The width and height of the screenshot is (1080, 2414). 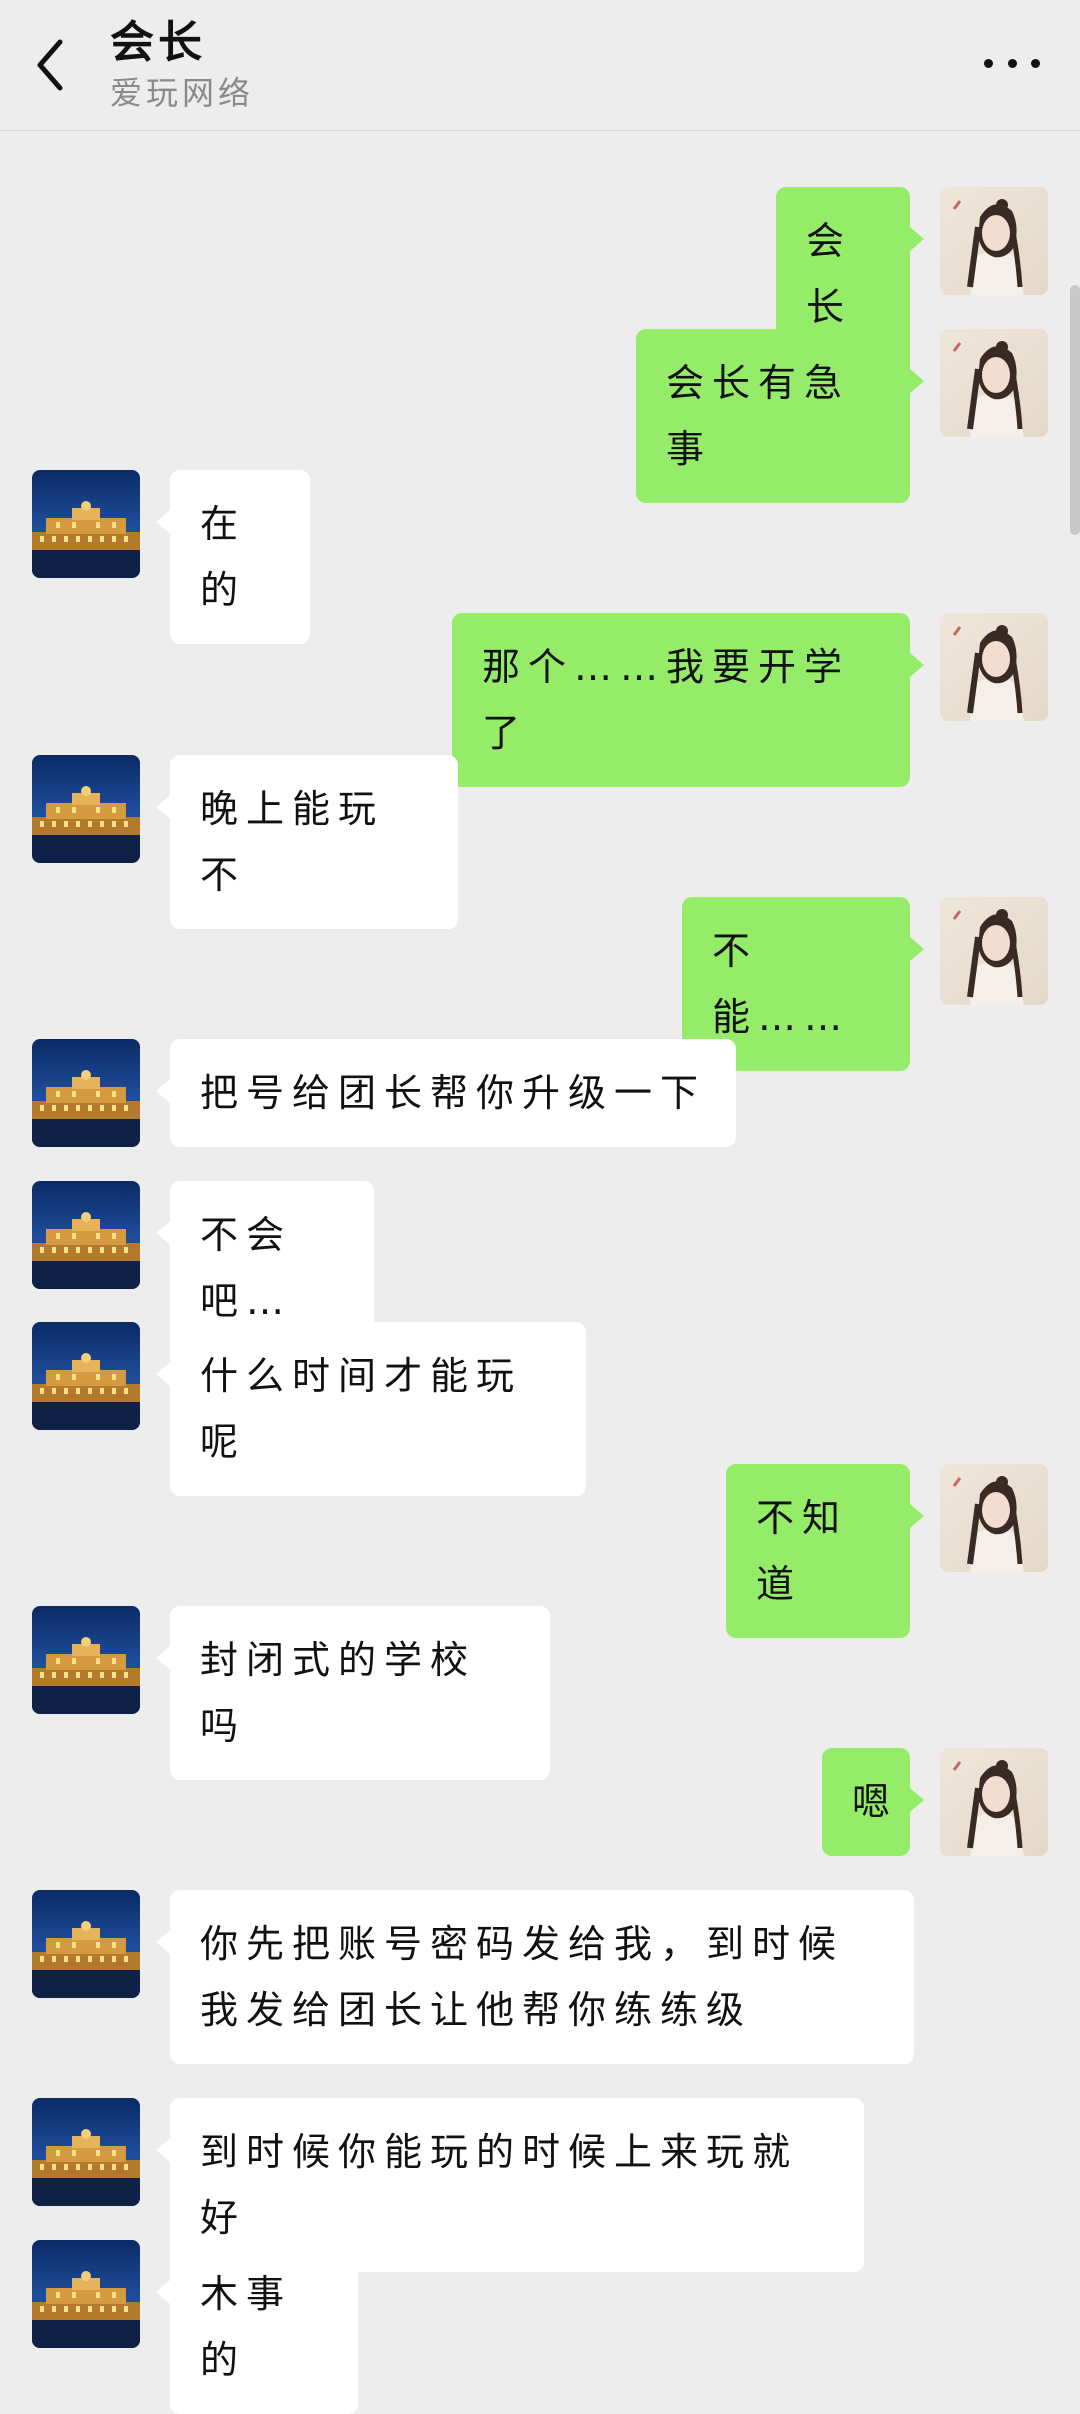 What do you see at coordinates (233, 557) in the screenshot?
I see `message-bubble: 在的` at bounding box center [233, 557].